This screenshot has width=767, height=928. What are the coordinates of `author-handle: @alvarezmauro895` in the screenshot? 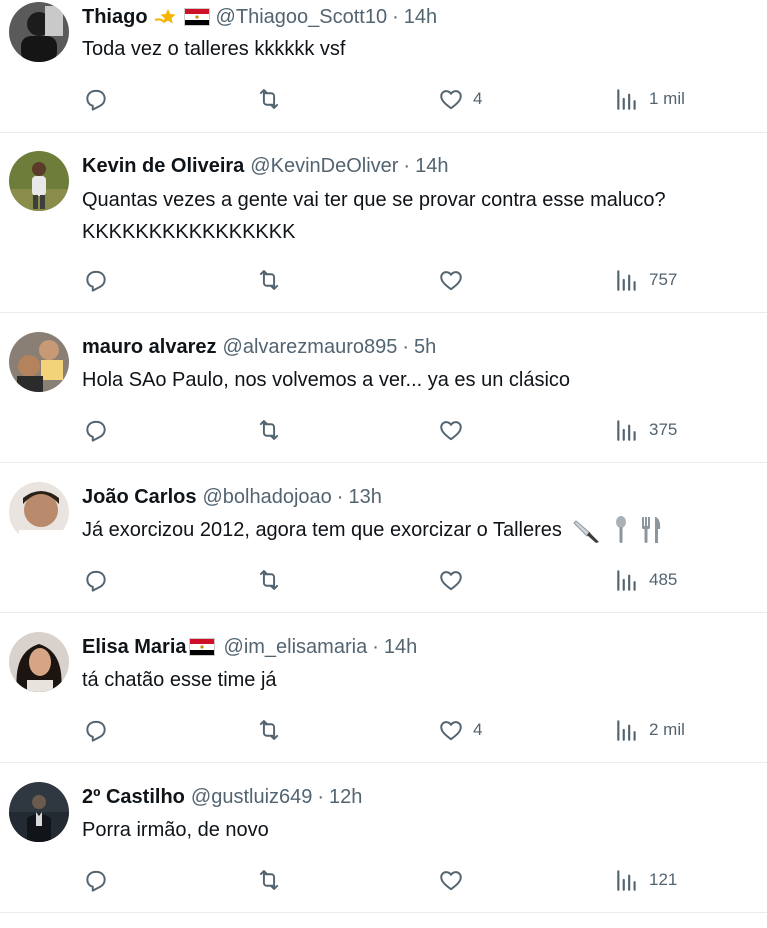 It's located at (310, 347).